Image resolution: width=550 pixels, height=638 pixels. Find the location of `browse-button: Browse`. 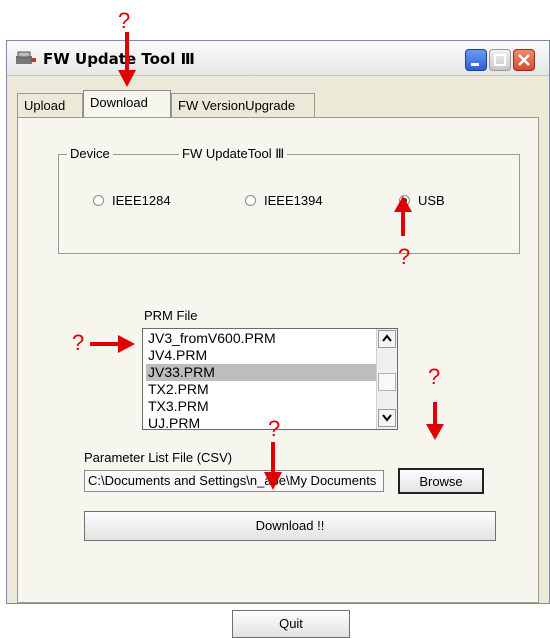

browse-button: Browse is located at coordinates (441, 481).